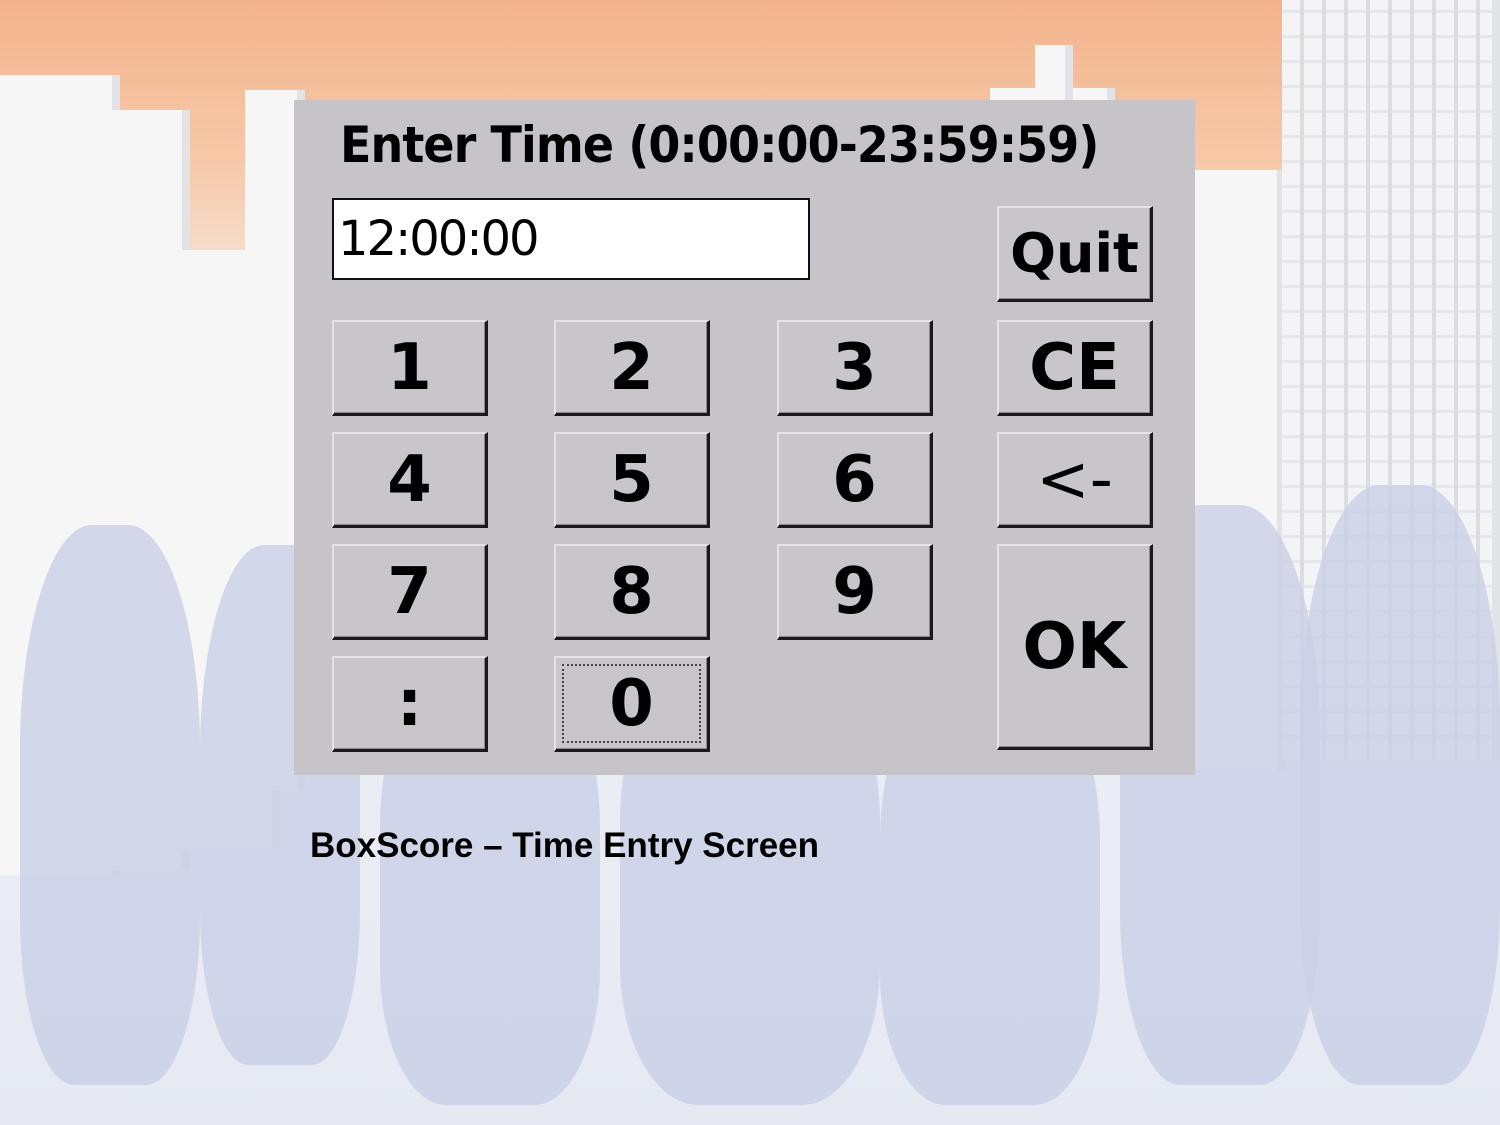 The image size is (1500, 1125). I want to click on key-colon-button: :, so click(410, 704).